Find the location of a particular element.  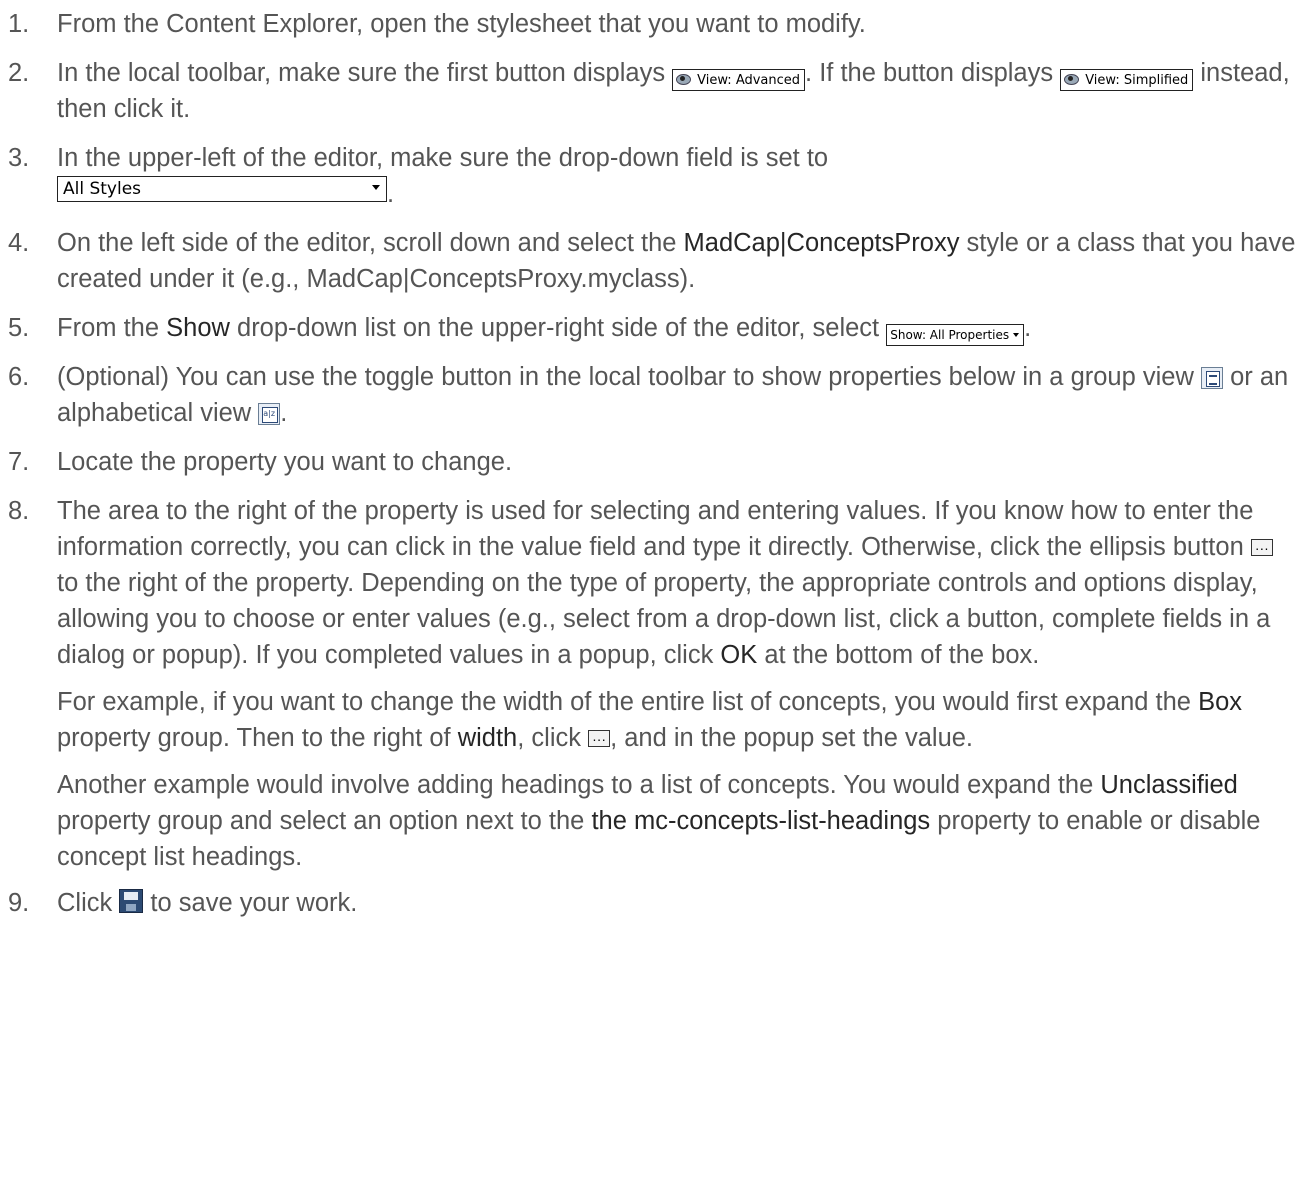

step-number: 8. is located at coordinates (19, 511).